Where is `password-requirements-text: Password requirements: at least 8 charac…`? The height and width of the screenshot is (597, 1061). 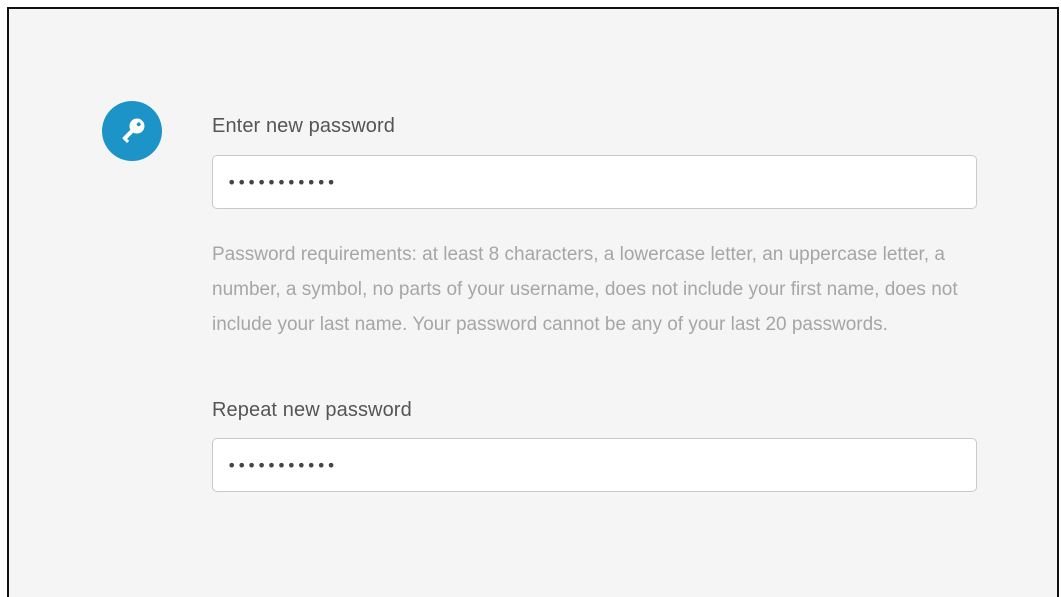 password-requirements-text: Password requirements: at least 8 charac… is located at coordinates (585, 289).